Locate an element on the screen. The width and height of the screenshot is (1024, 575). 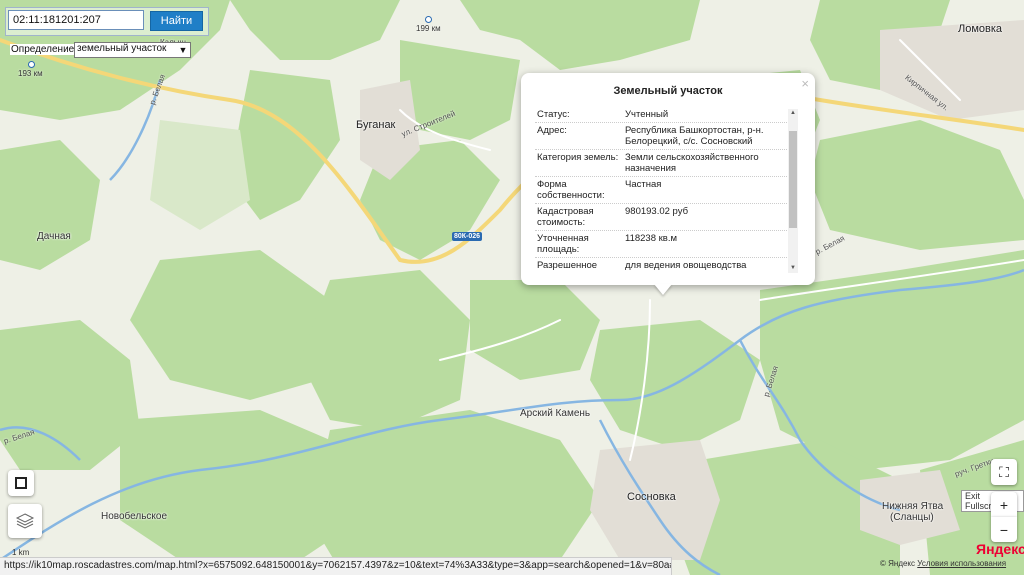
table-row: Форма собственности: Частная is located at coordinates (666, 190).